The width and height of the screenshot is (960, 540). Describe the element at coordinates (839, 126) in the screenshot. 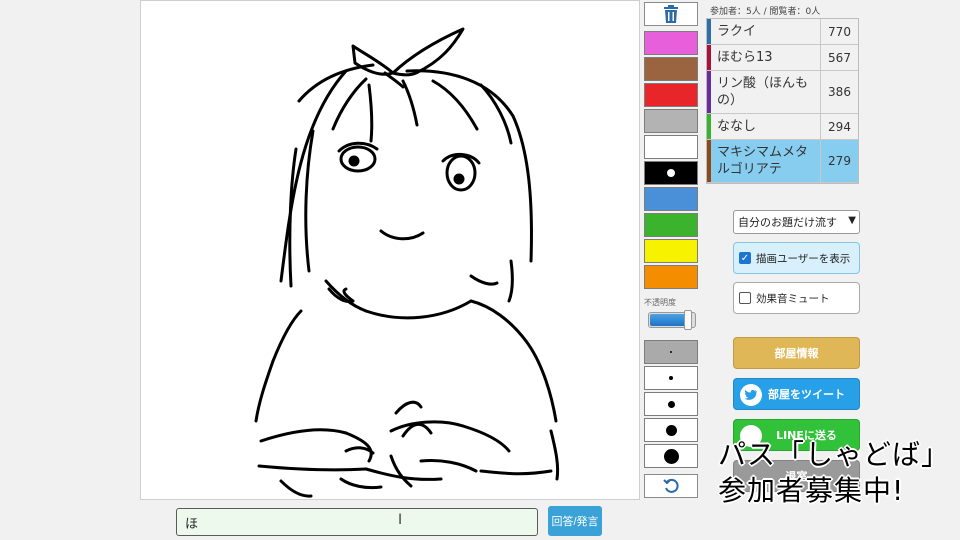

I see `player-score: 294` at that location.